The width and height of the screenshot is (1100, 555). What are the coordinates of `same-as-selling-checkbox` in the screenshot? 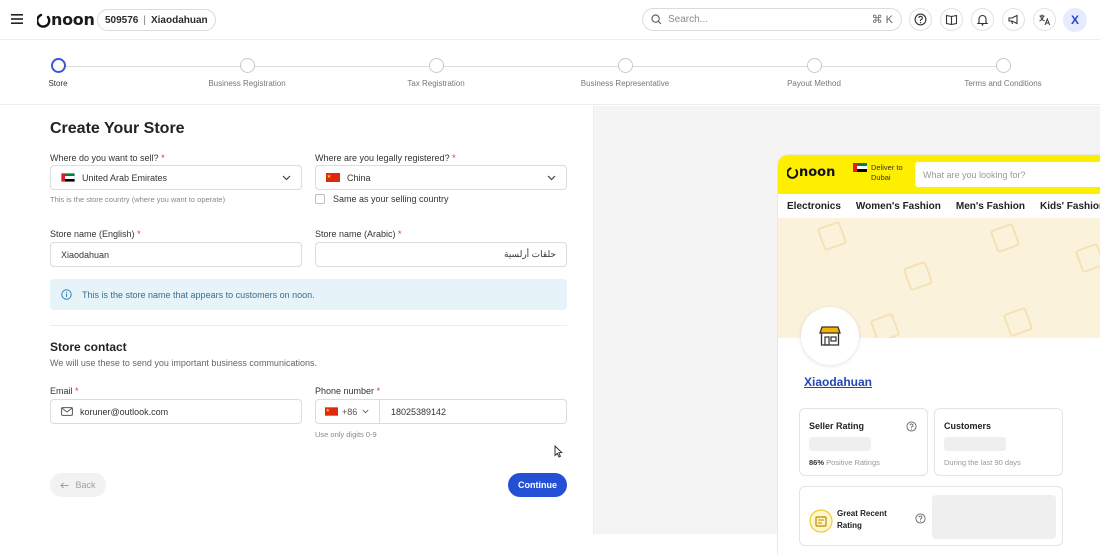 It's located at (320, 199).